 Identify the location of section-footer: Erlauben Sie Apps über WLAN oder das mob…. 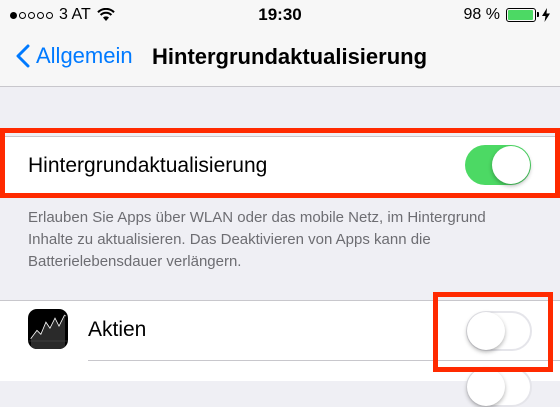
(257, 239).